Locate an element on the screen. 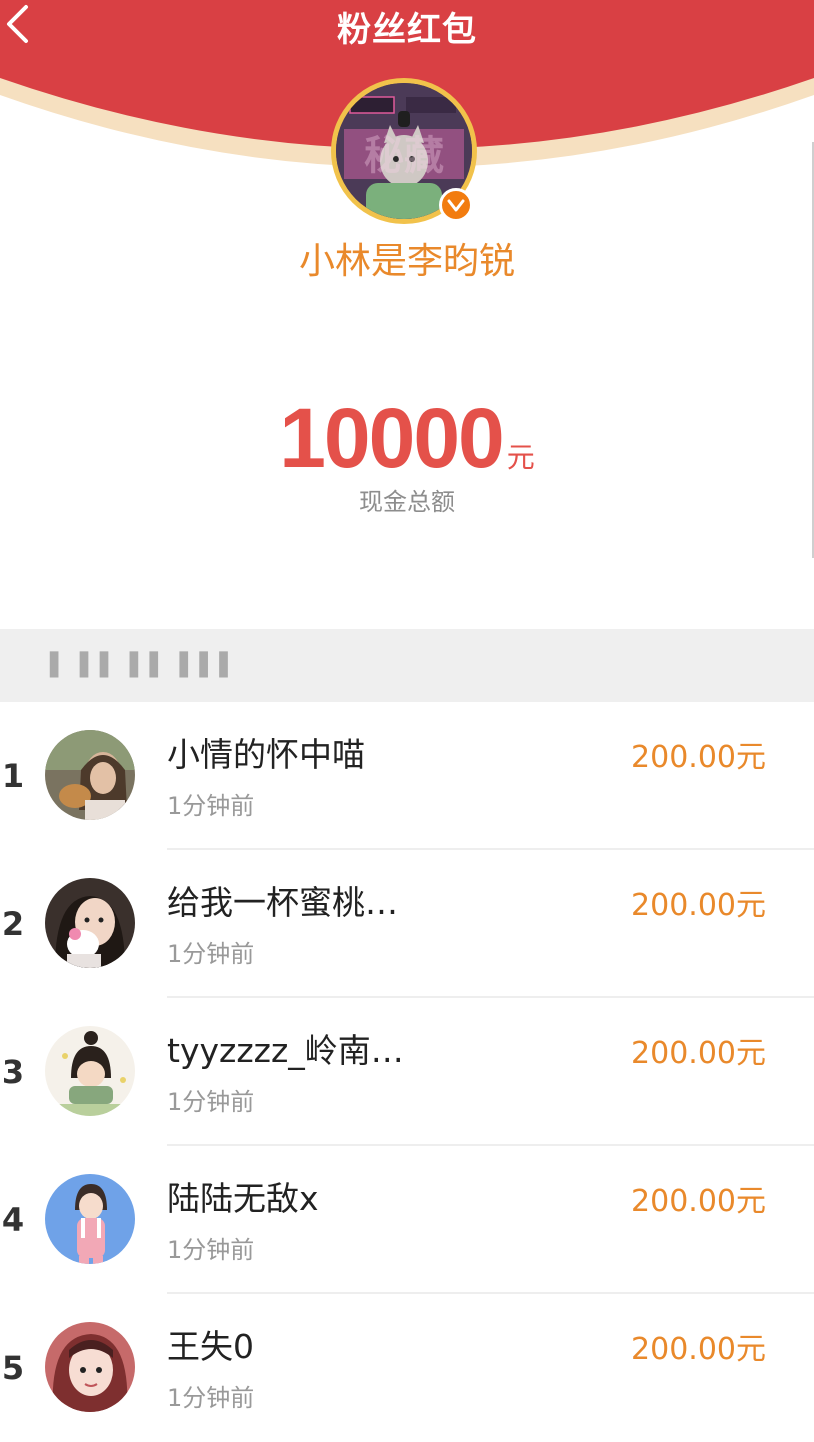  page-title: 粉丝红包 is located at coordinates (407, 30).